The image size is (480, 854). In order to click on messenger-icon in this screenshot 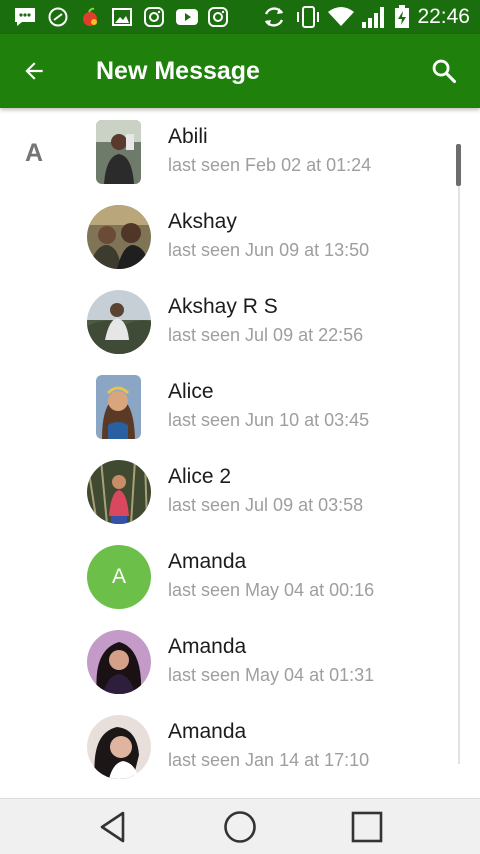, I will do `click(25, 17)`.